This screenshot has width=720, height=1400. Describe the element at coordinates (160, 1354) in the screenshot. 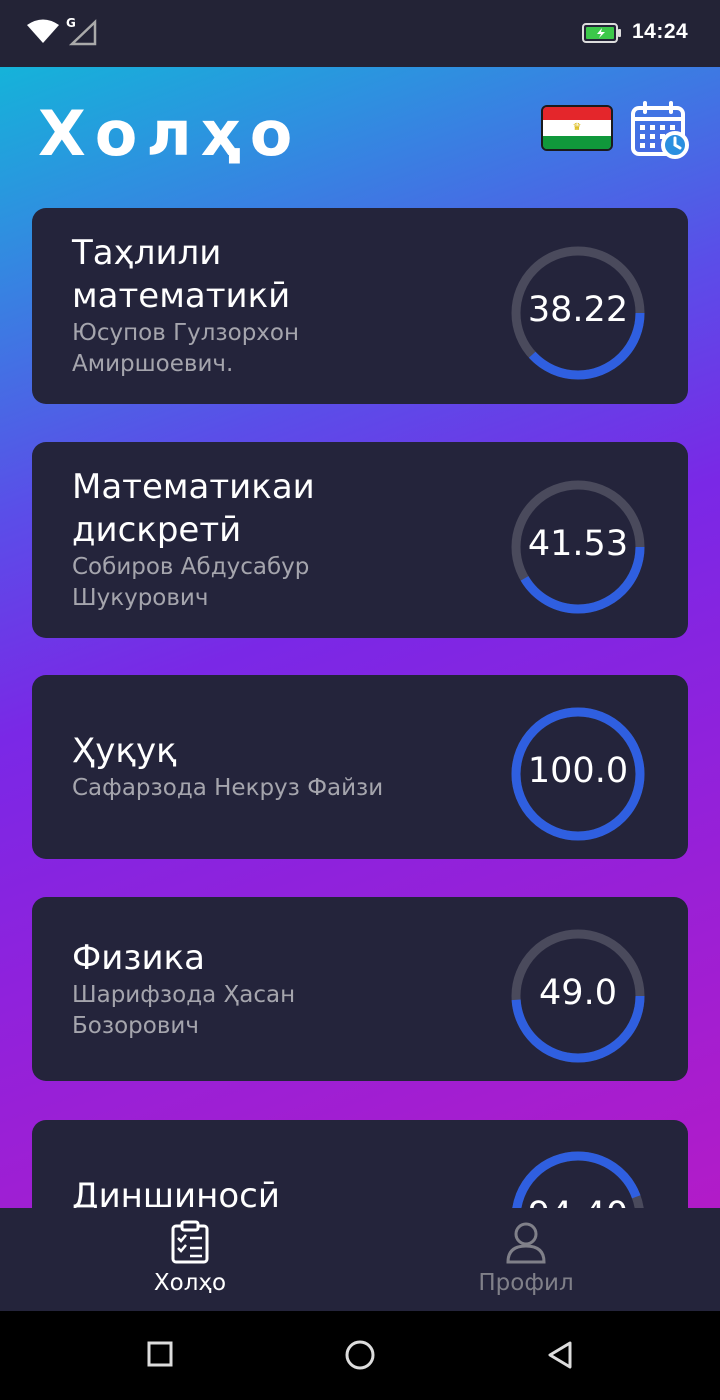

I see `recent-apps-icon` at that location.